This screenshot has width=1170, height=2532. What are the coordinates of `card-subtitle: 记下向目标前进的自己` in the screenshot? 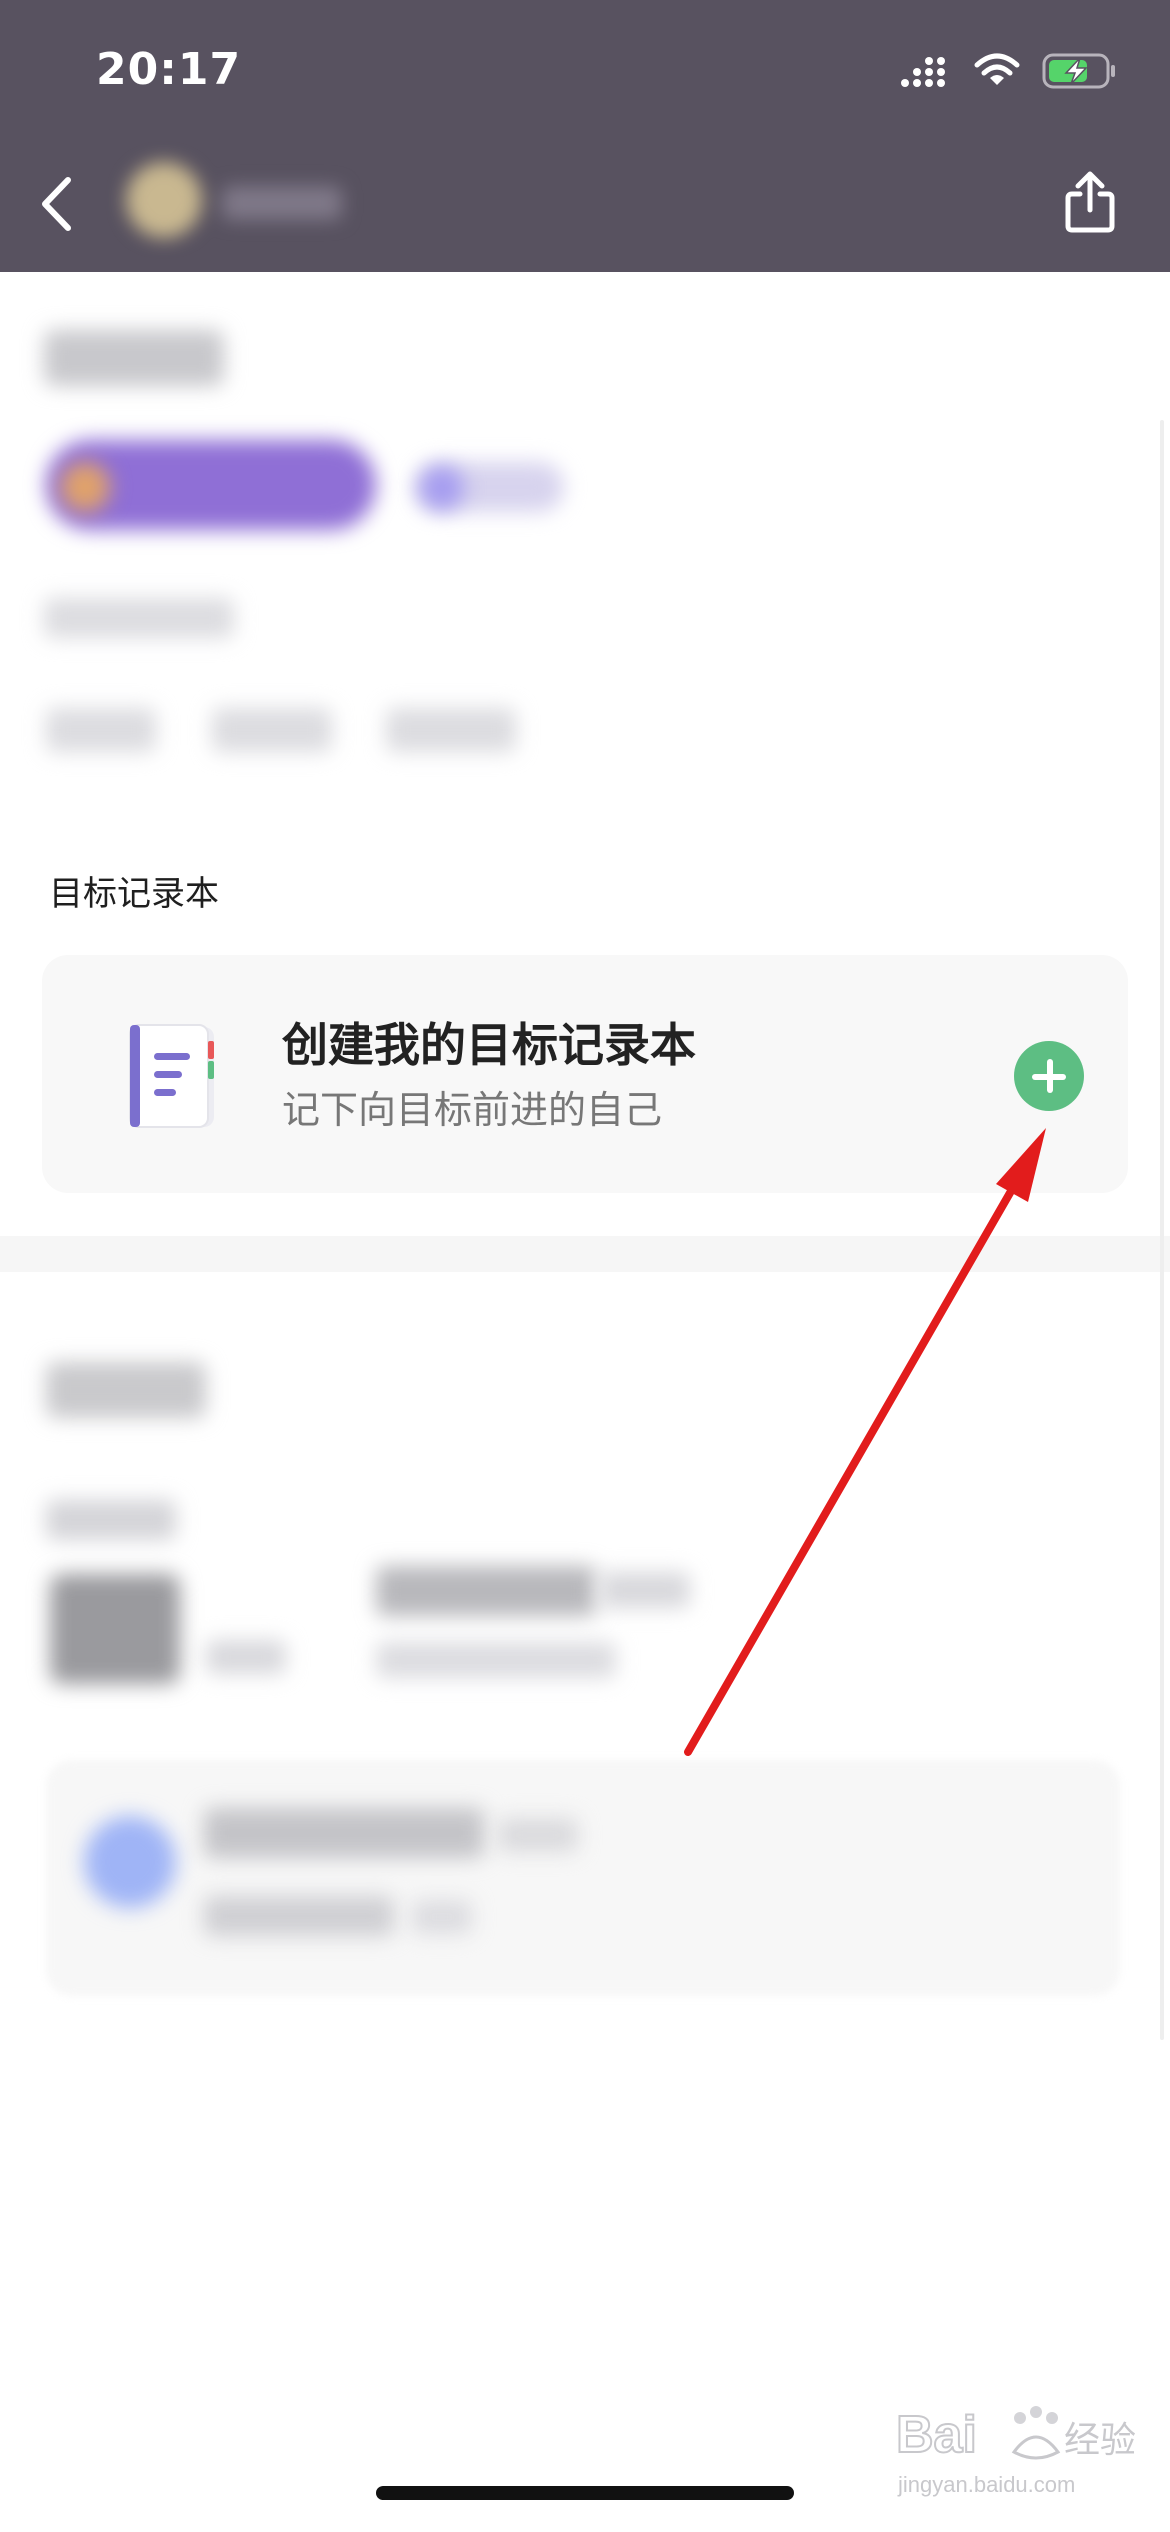 It's located at (472, 1110).